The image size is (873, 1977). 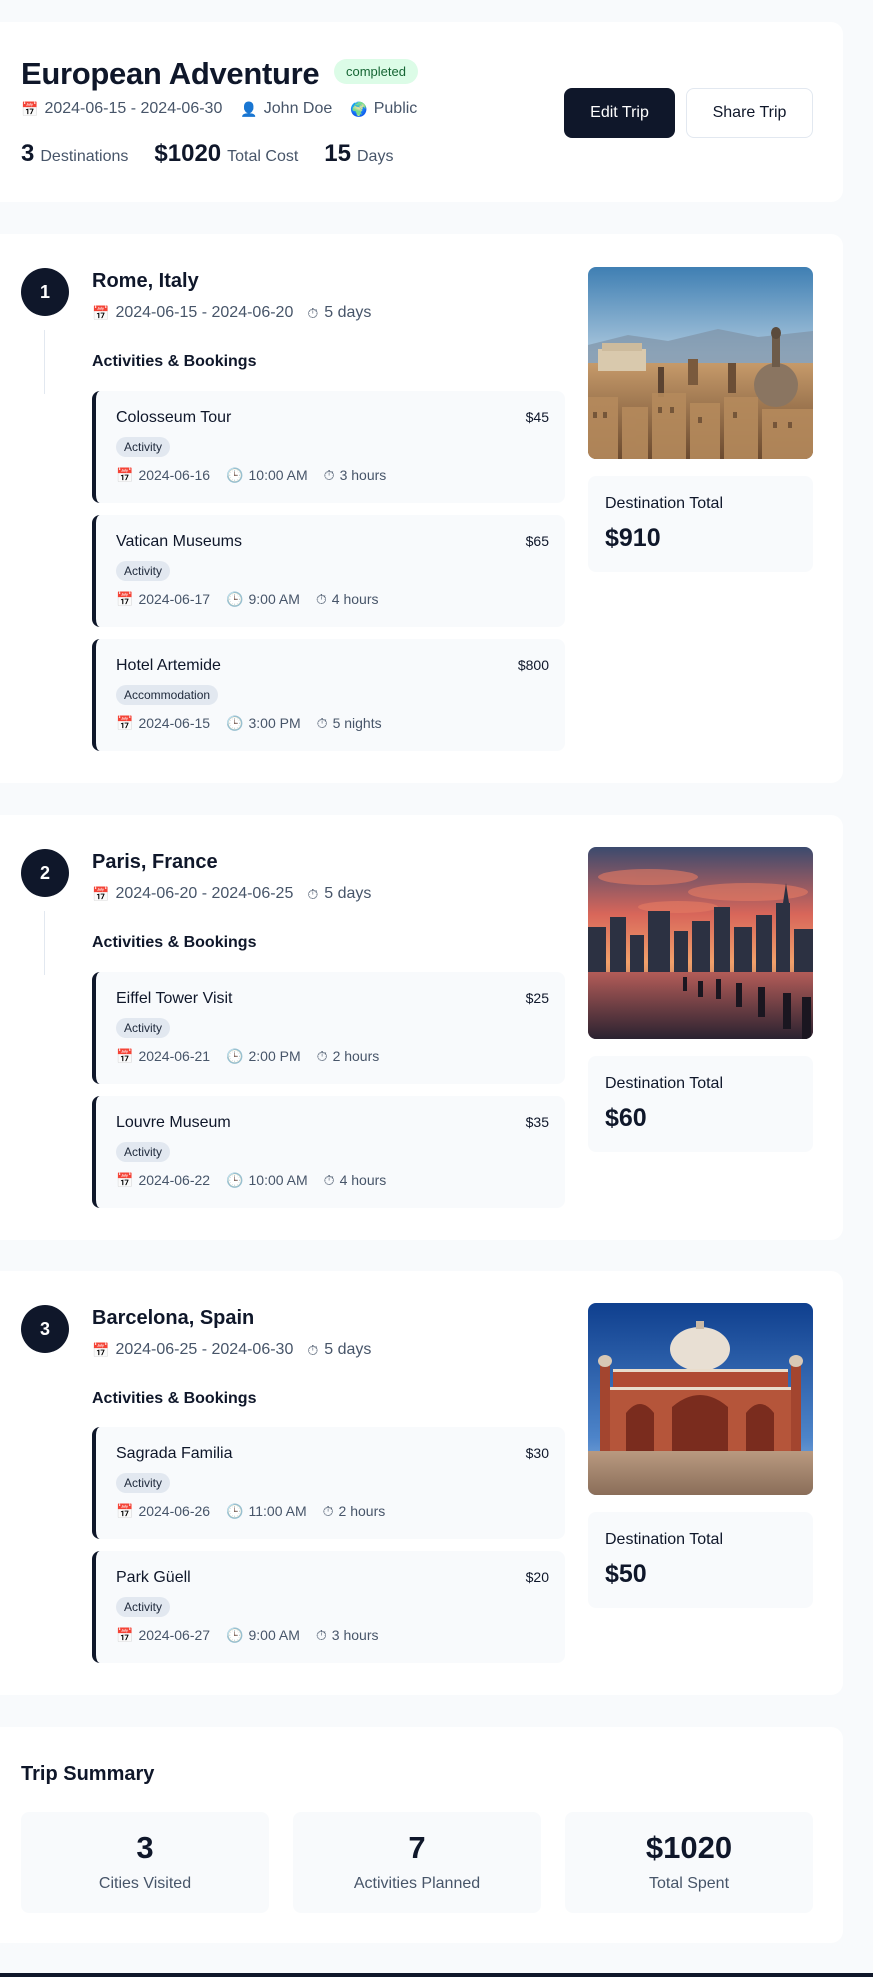 I want to click on edit-trip-button: Edit Trip, so click(x=619, y=113).